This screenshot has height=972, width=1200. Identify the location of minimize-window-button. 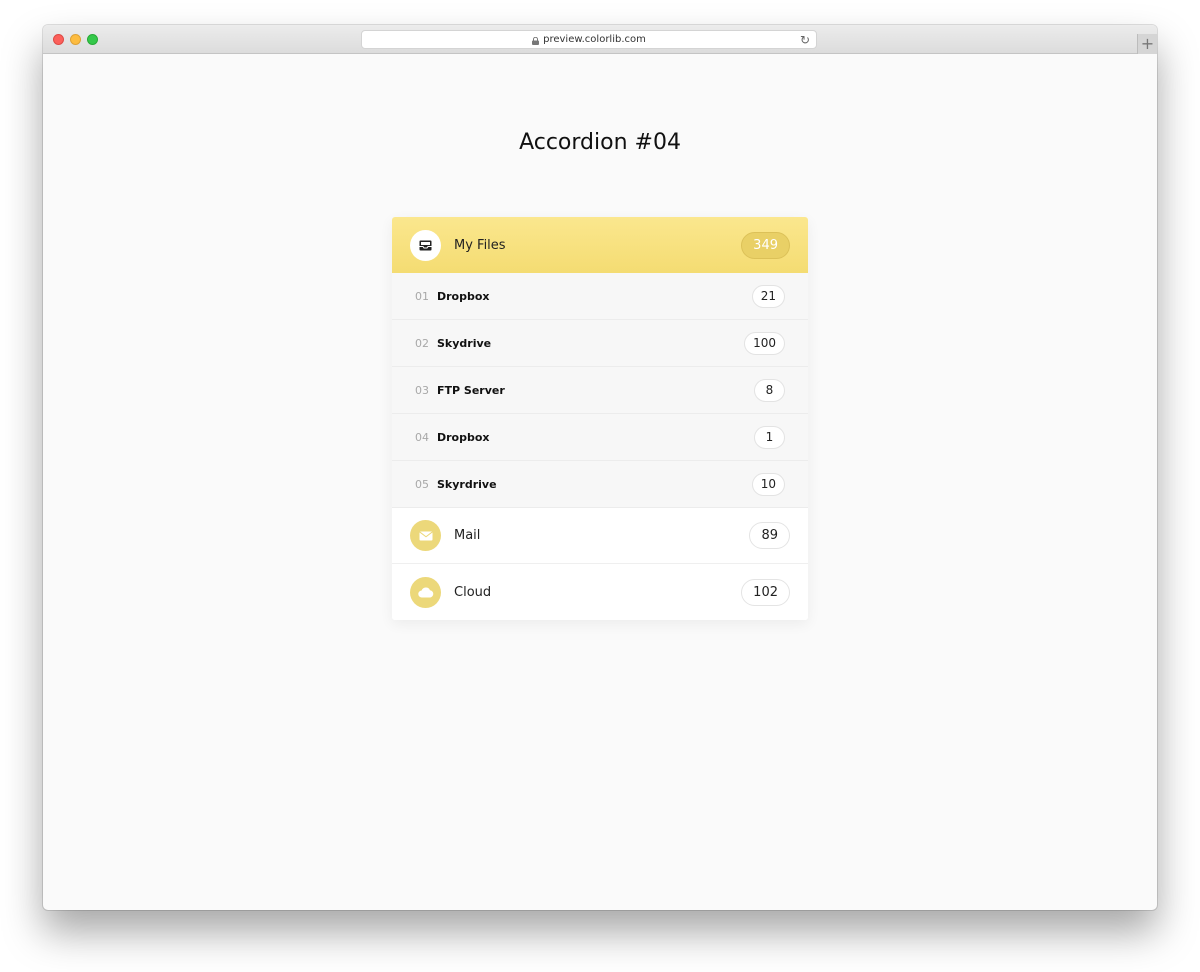
(75, 39).